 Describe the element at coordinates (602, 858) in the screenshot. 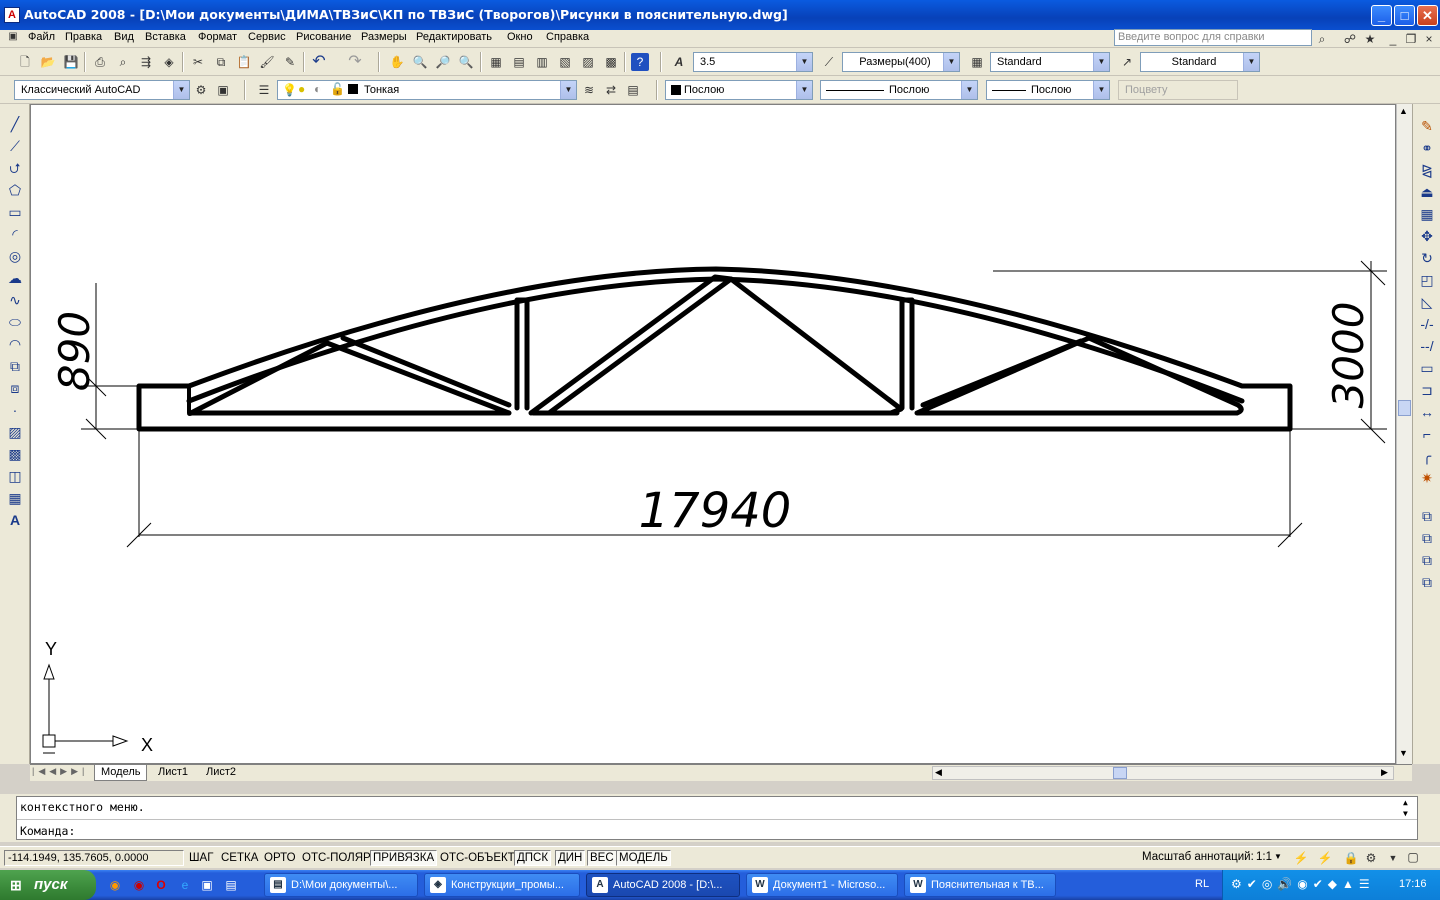

I see `status-toggle-9: ВЕС` at that location.